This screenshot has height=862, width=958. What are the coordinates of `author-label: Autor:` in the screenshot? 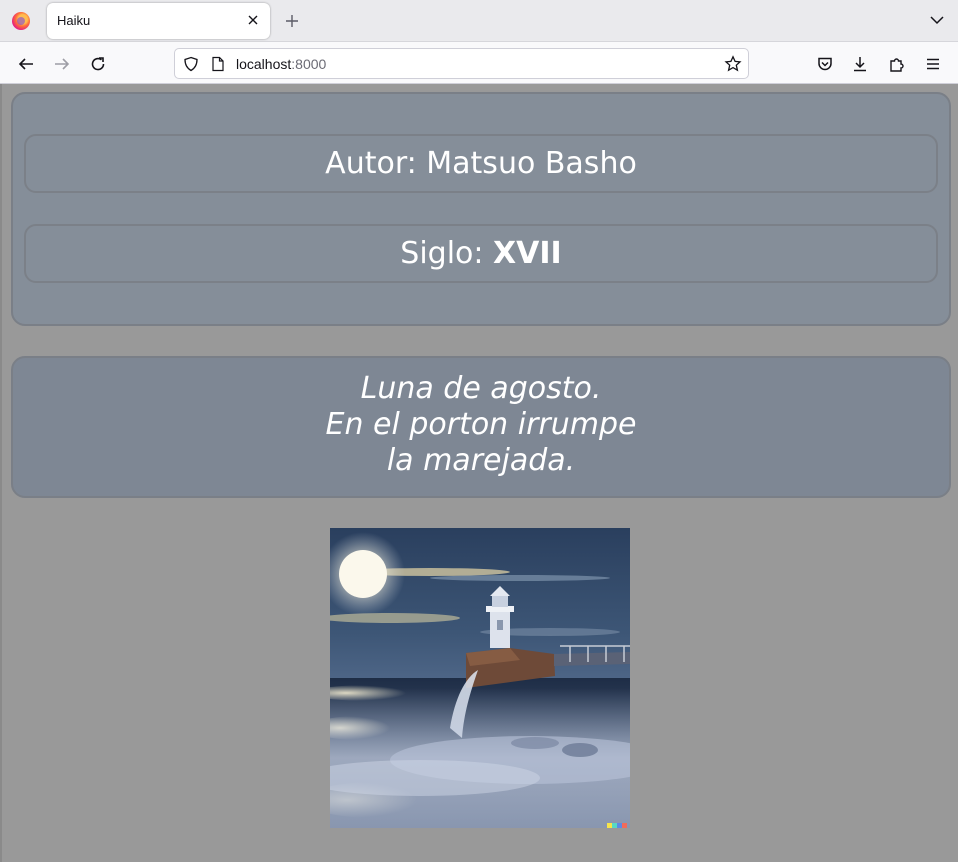 It's located at (376, 163).